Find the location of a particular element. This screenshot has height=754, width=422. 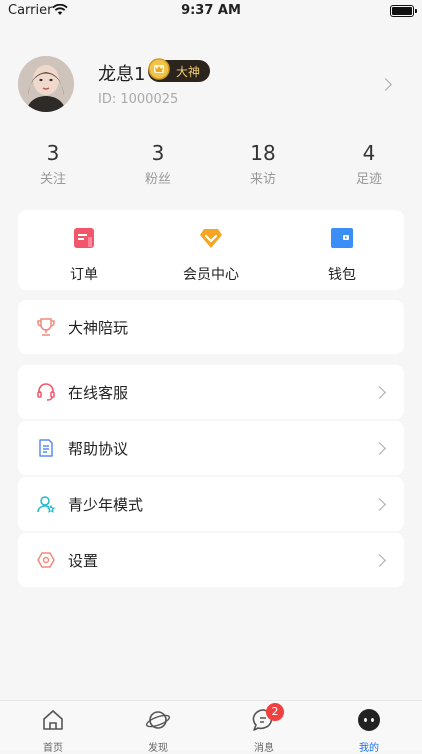

menu-label: 帮助协议 is located at coordinates (98, 449).